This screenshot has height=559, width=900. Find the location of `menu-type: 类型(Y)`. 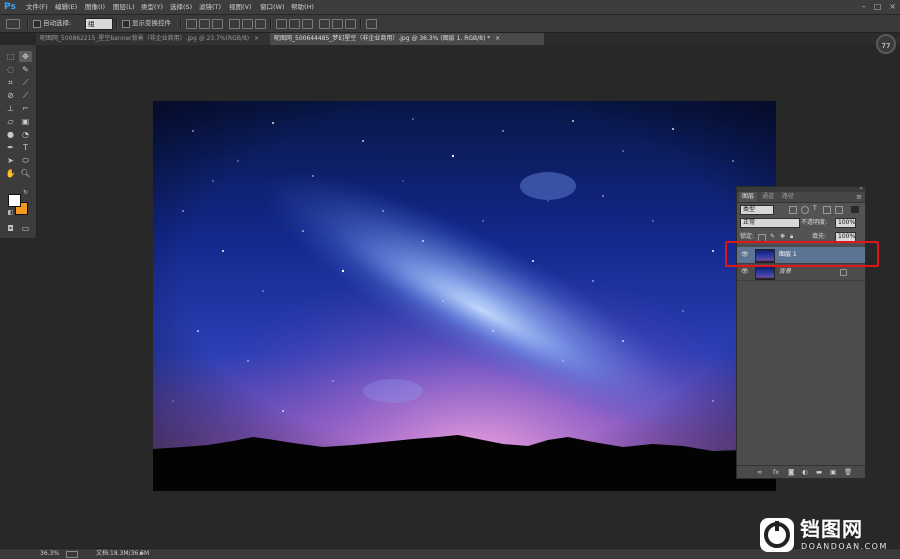

menu-type: 类型(Y) is located at coordinates (152, 7).